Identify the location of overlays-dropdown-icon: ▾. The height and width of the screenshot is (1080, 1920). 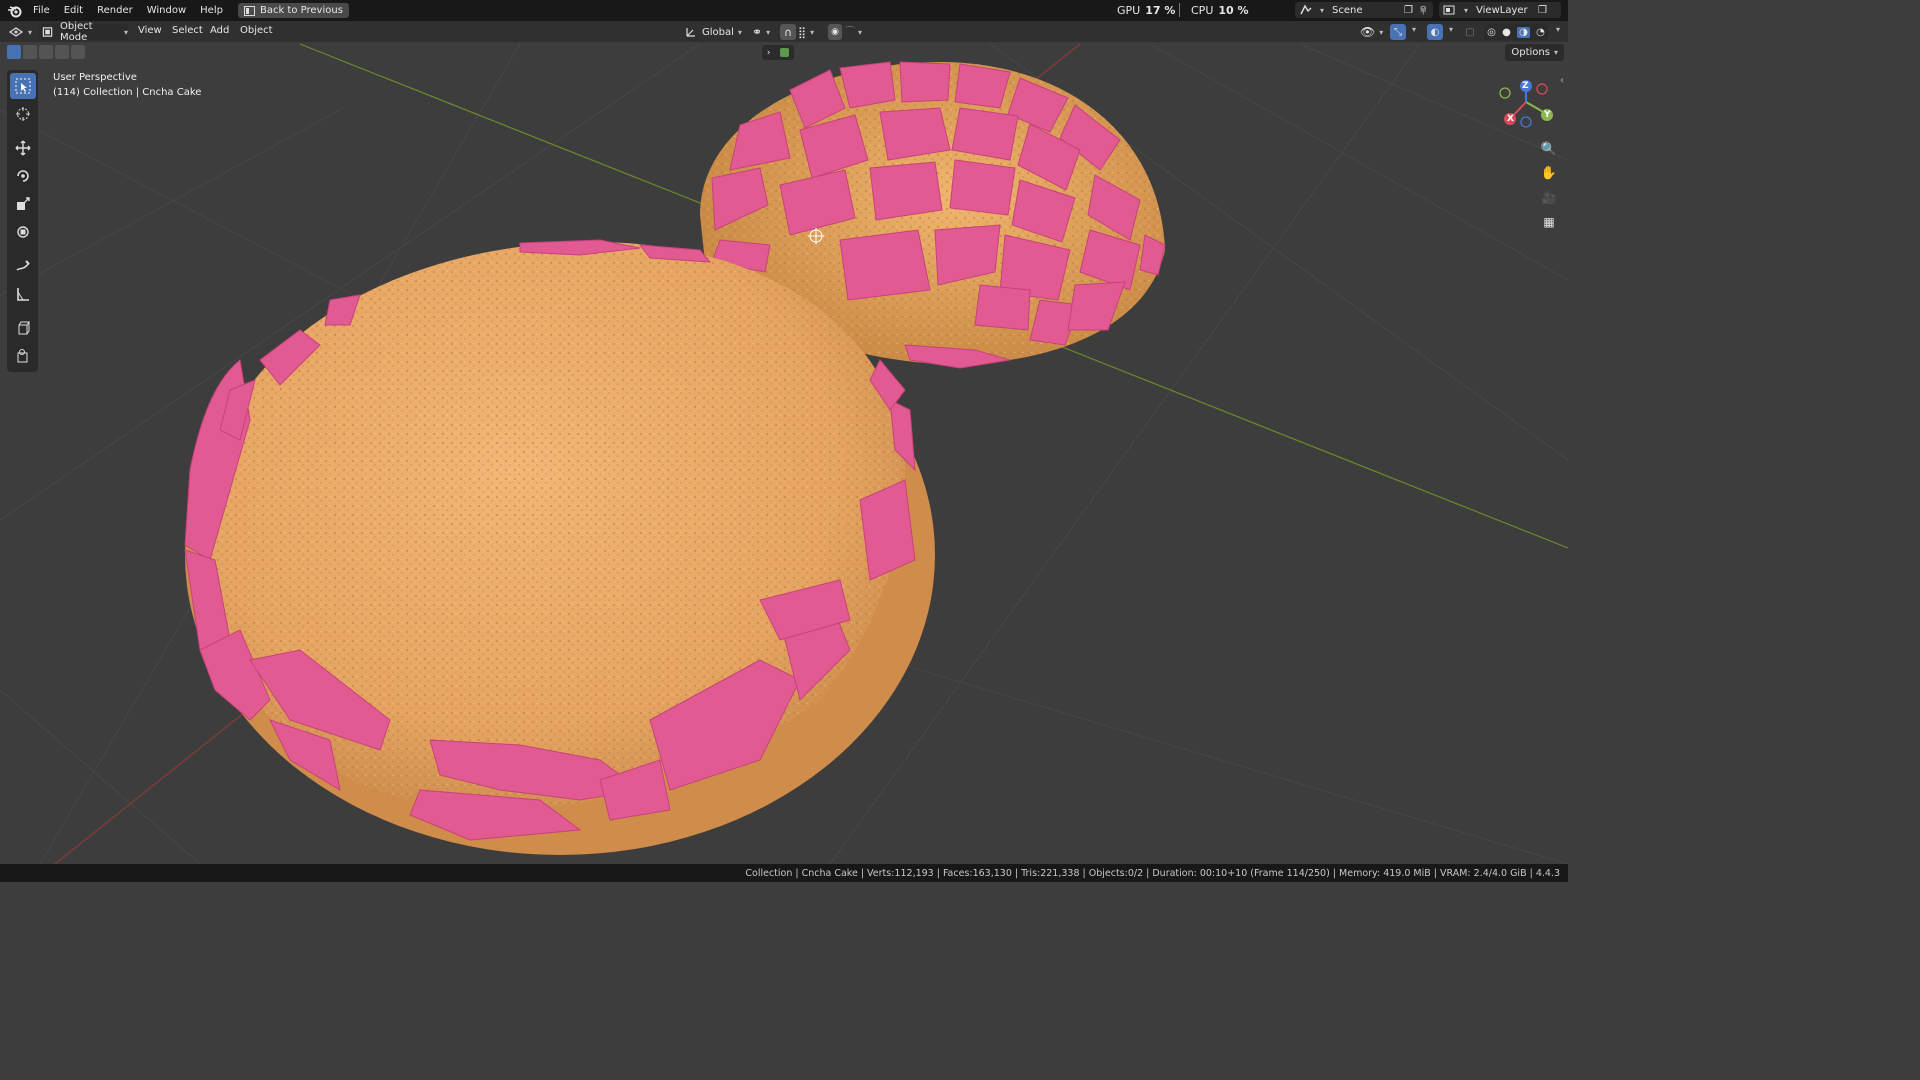
(1451, 29).